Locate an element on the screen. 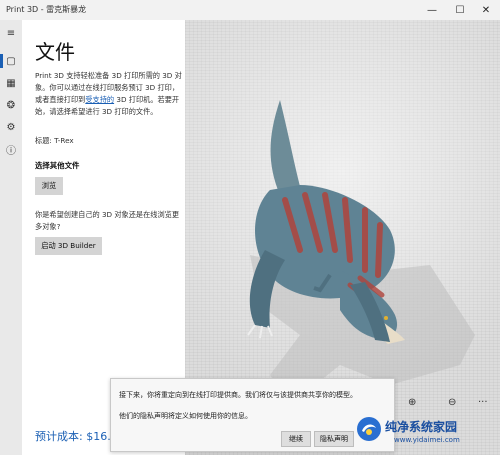  zoom-out-icon: ⊖ is located at coordinates (452, 402).